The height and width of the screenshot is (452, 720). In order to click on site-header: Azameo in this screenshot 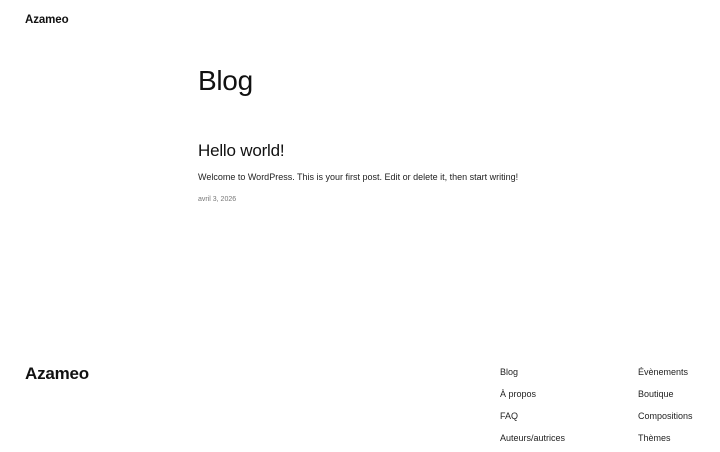, I will do `click(47, 19)`.